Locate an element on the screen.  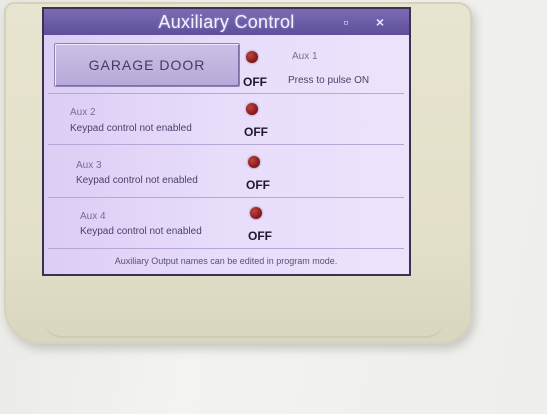
aux-row-4: Aux 4 Keypad control not enabled OFF is located at coordinates (226, 223).